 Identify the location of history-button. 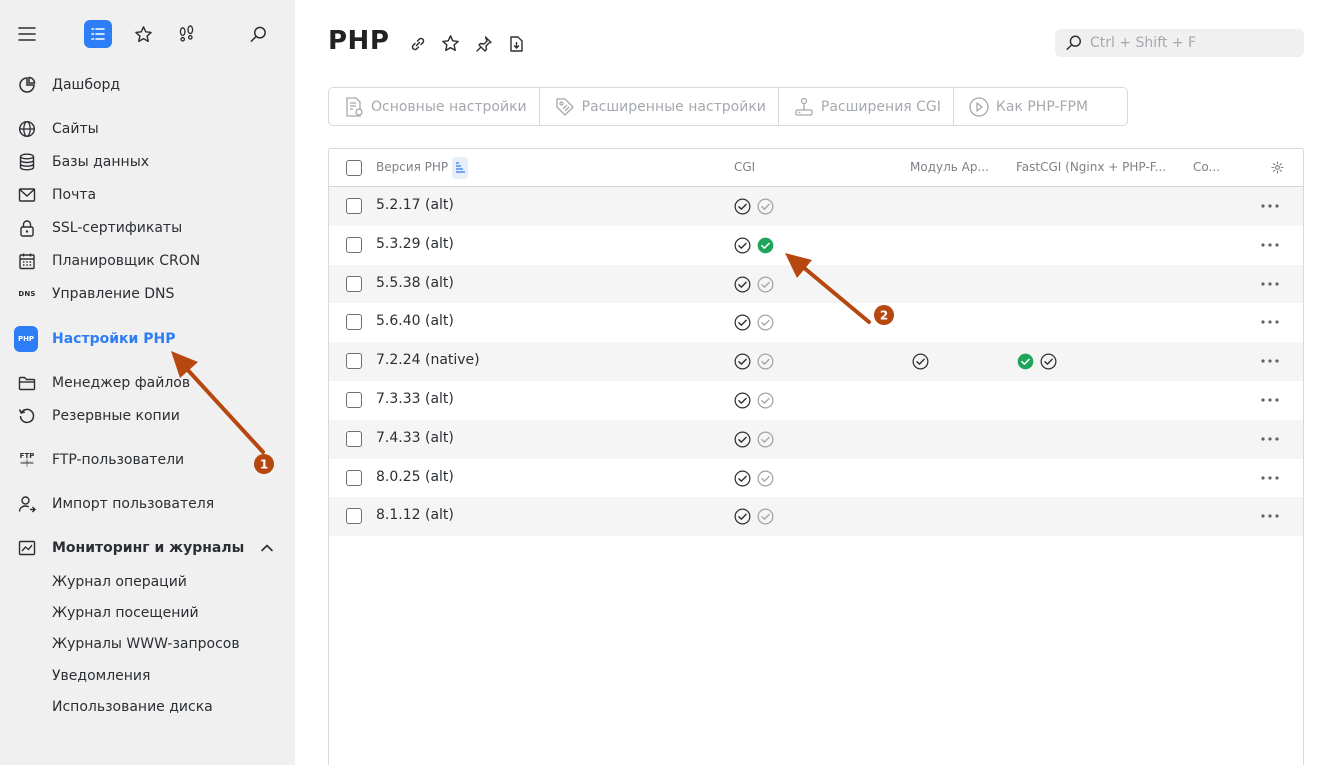
(186, 34).